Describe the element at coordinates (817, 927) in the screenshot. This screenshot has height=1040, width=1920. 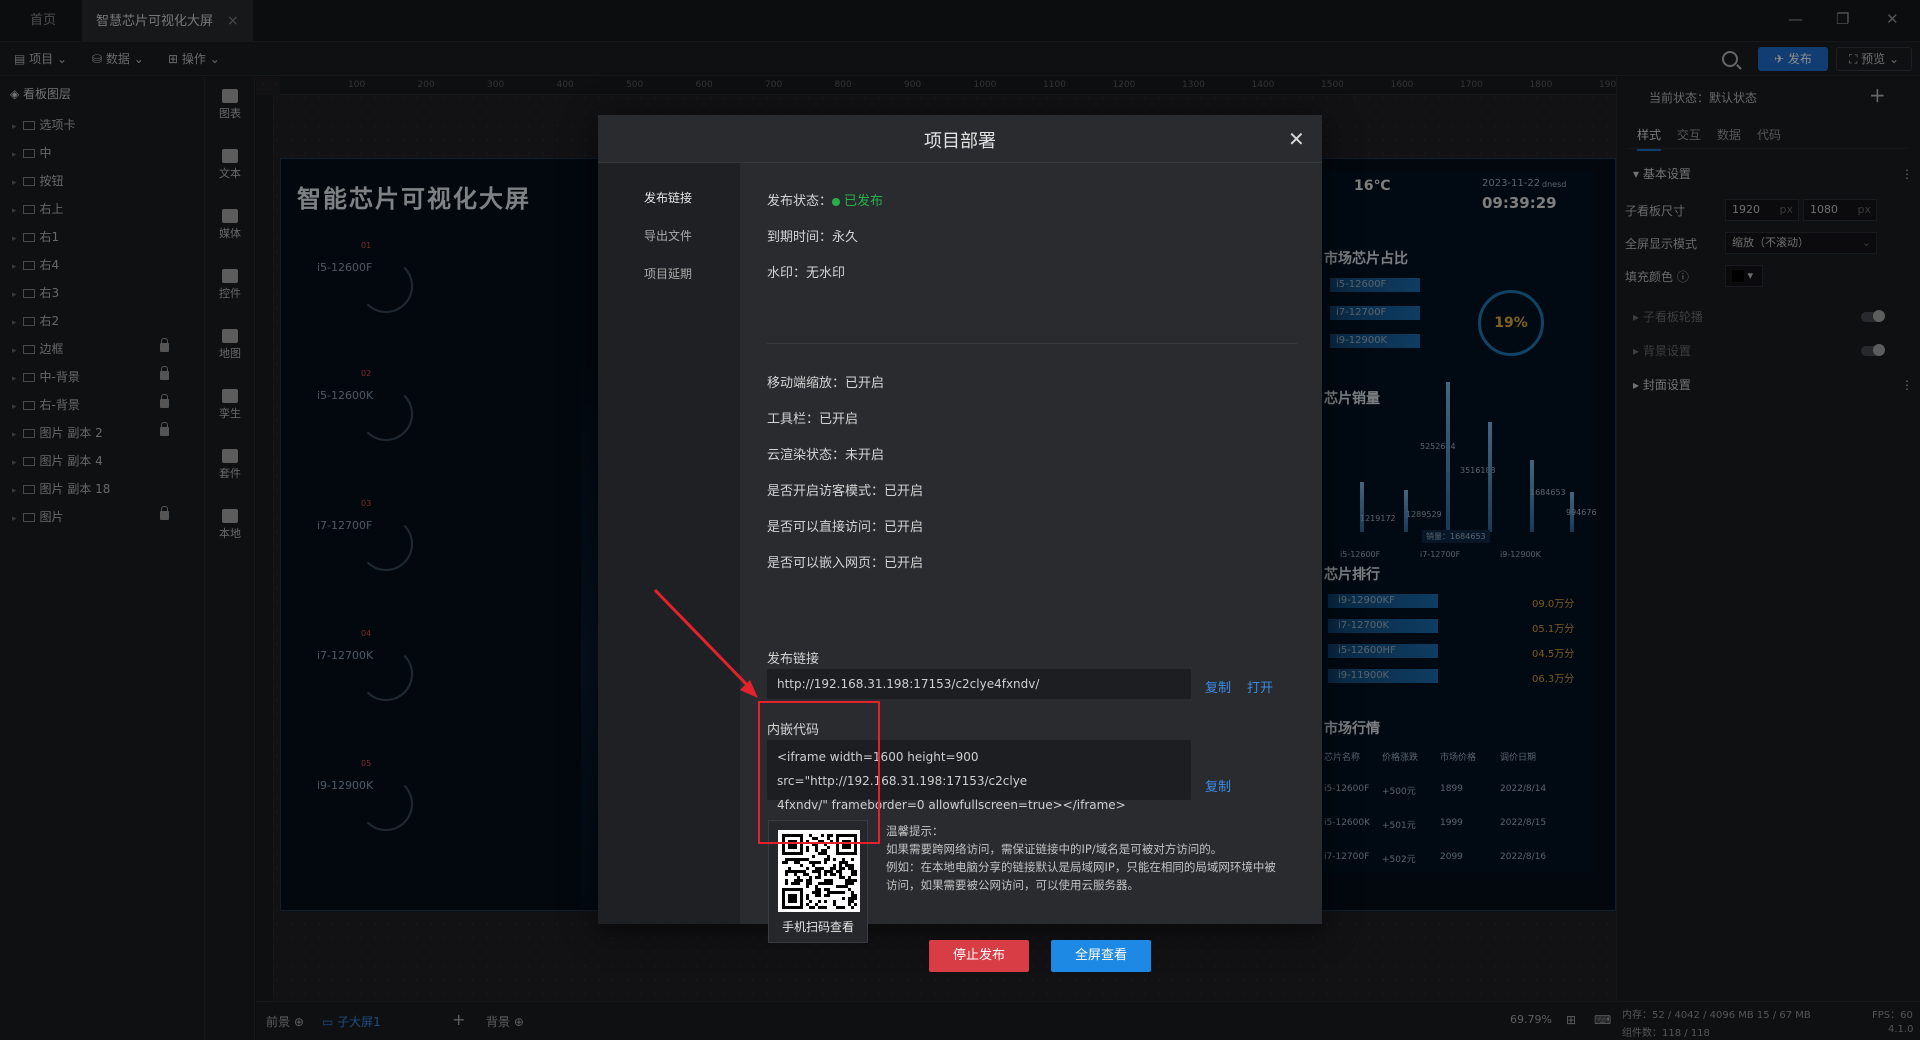
I see `qr-caption: 手机扫码查看` at that location.